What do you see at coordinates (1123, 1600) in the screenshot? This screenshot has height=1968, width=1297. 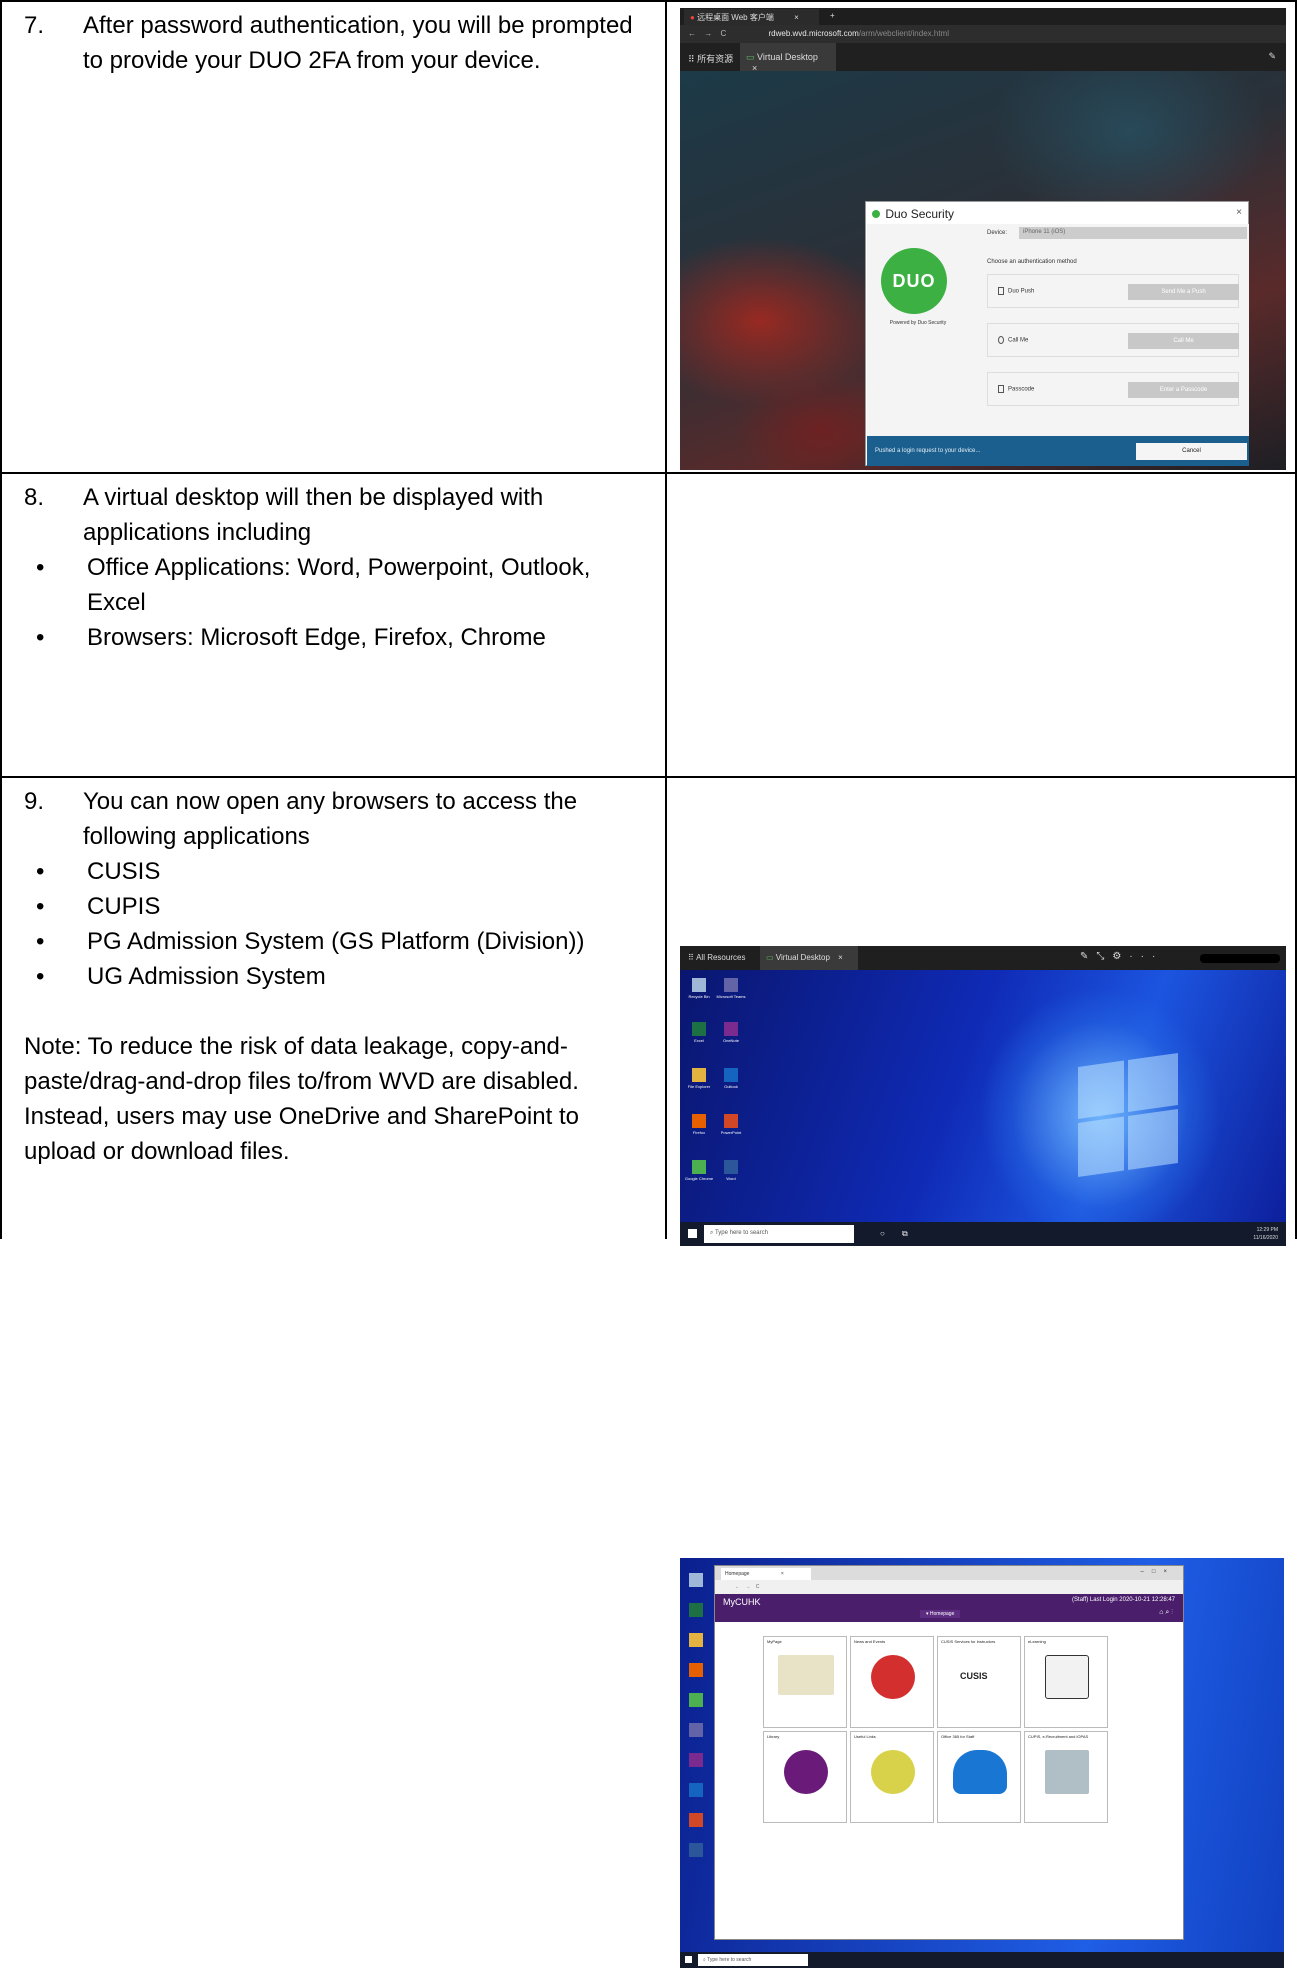 I see `last-login-info: (Staff) Last Login 2020-10-21 12:28:47` at bounding box center [1123, 1600].